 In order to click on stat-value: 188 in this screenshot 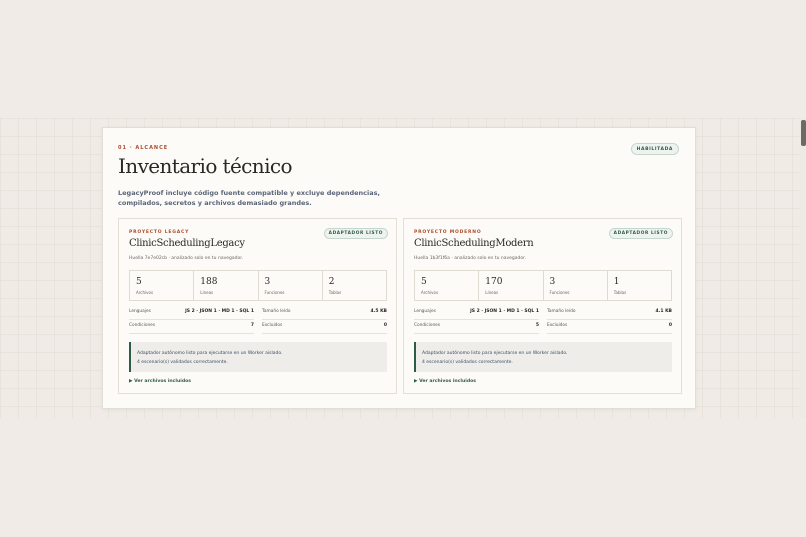, I will do `click(209, 282)`.